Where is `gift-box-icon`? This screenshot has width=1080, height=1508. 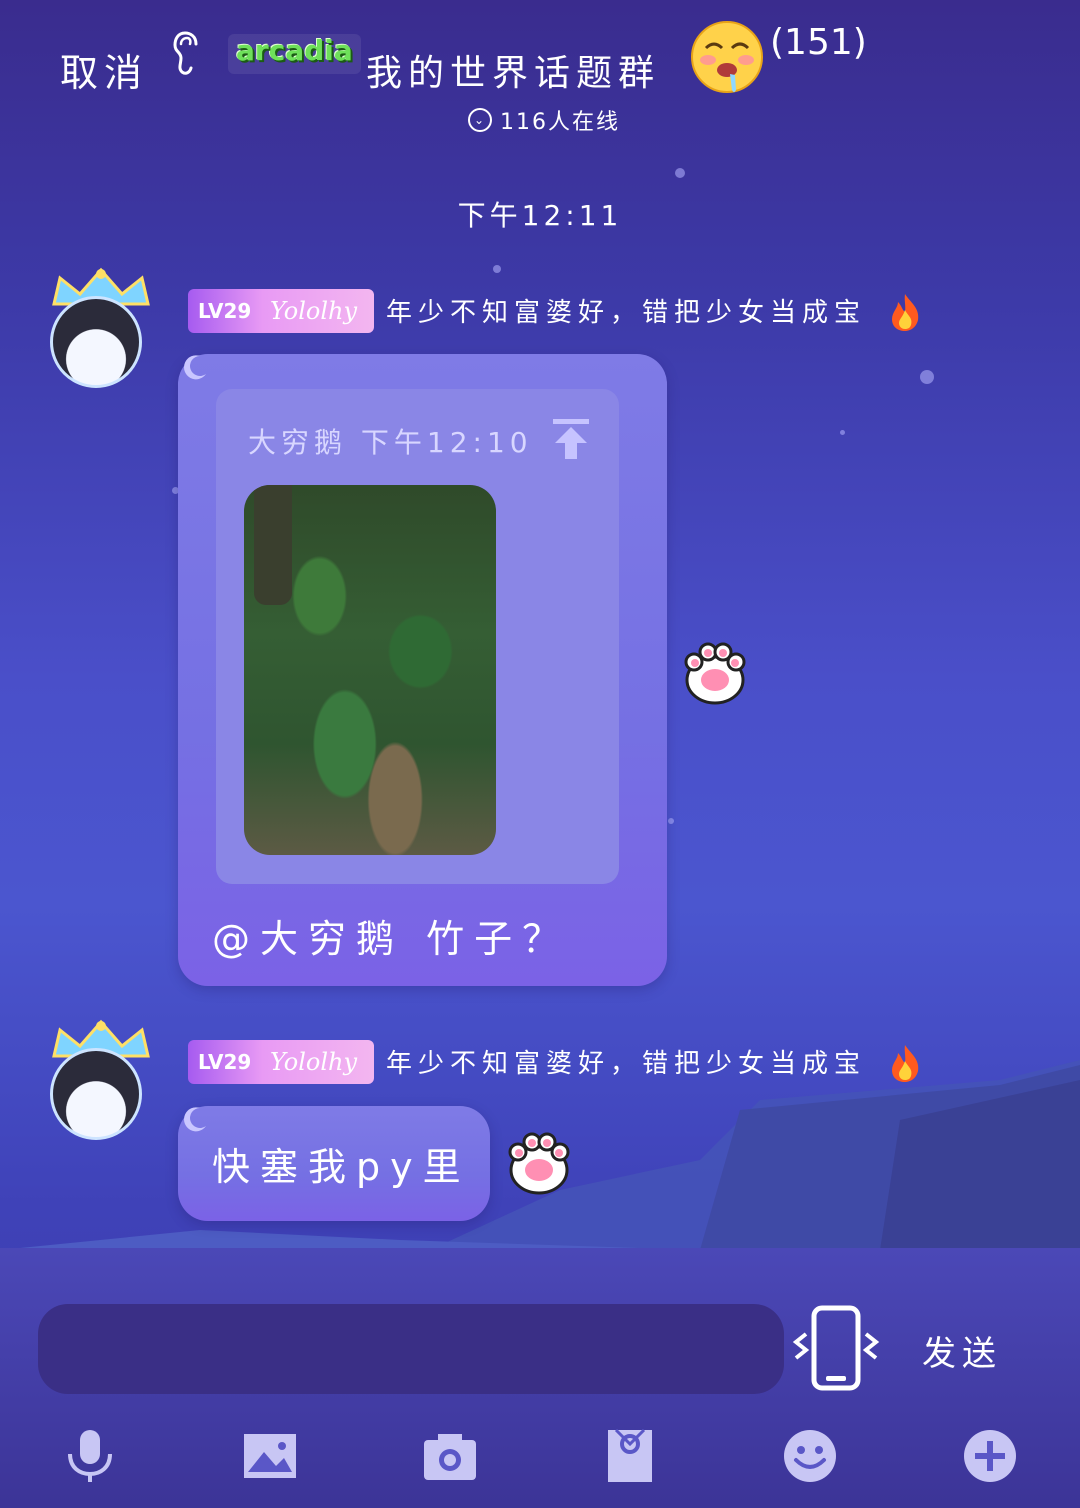
gift-box-icon is located at coordinates (630, 1456).